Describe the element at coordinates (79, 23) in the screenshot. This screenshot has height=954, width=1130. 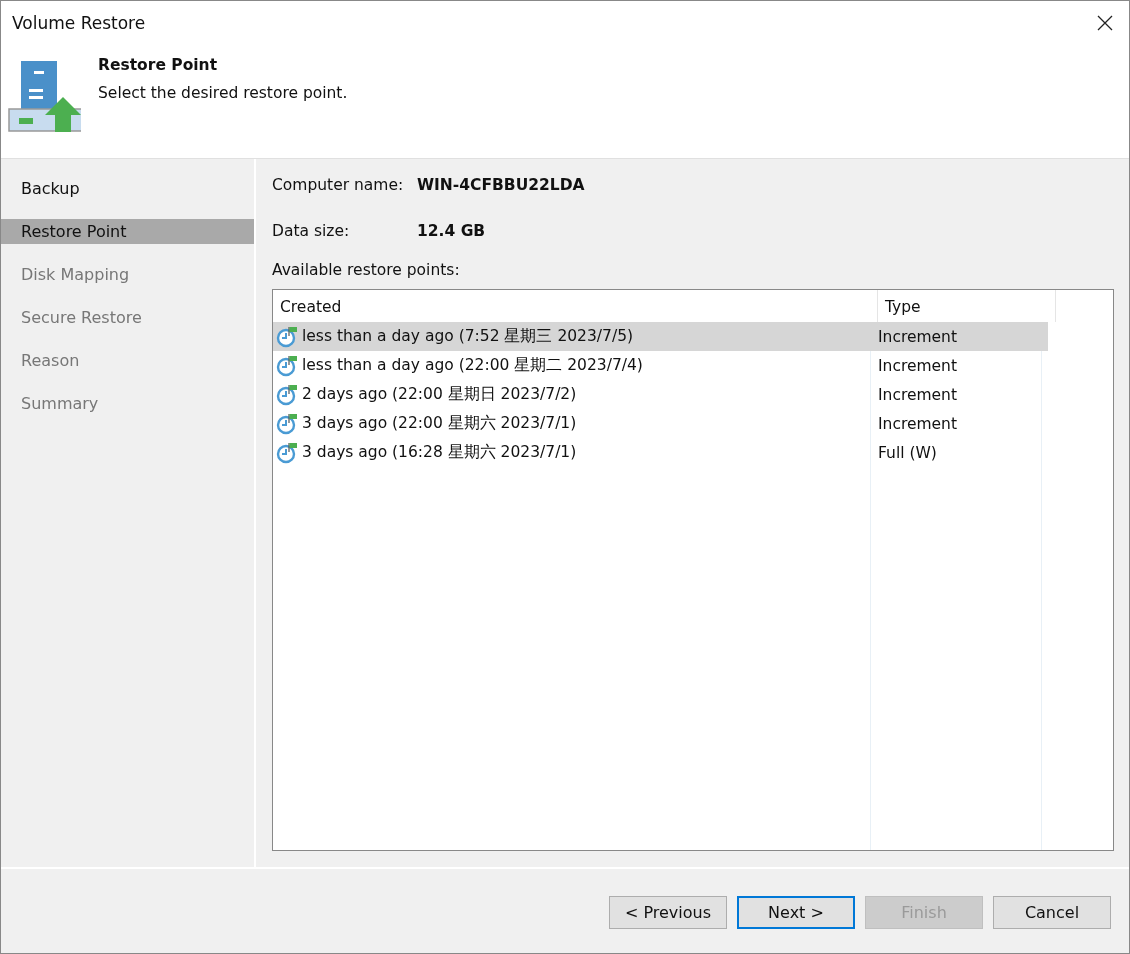
I see `window-title: Volume Restore` at that location.